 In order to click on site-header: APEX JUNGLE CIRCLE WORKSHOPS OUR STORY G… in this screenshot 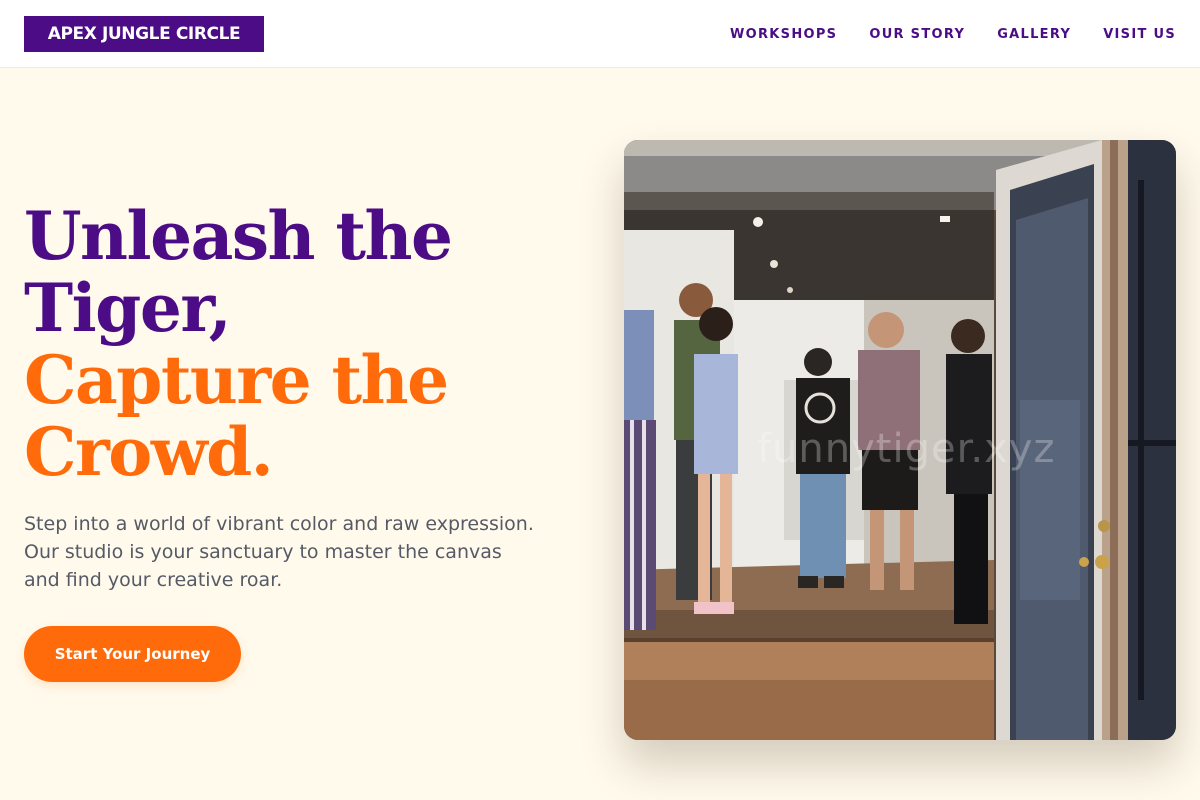, I will do `click(600, 34)`.